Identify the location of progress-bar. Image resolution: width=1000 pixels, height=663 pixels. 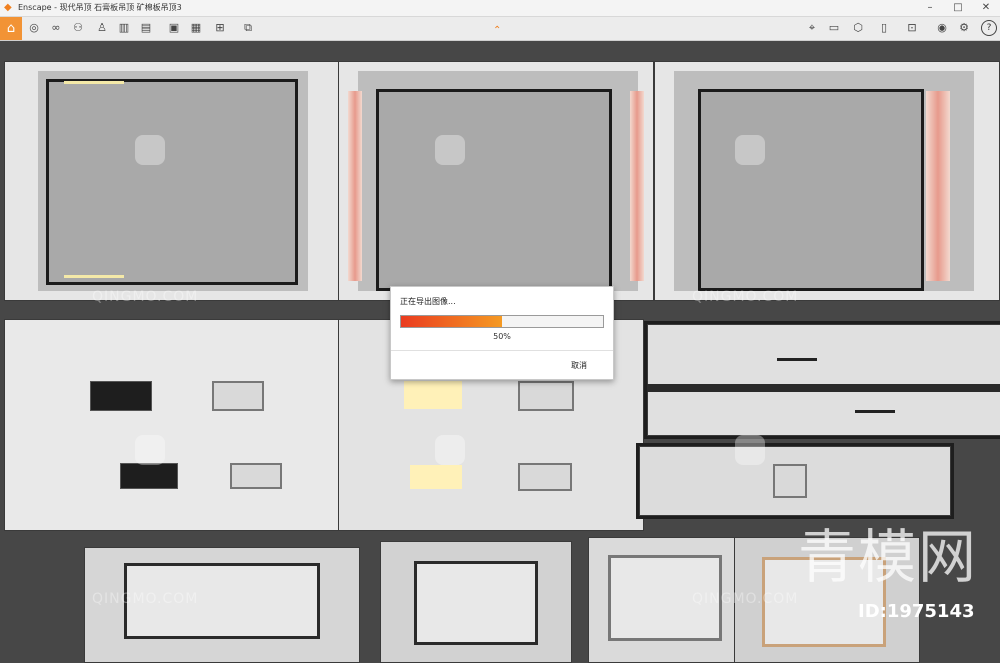
(502, 321).